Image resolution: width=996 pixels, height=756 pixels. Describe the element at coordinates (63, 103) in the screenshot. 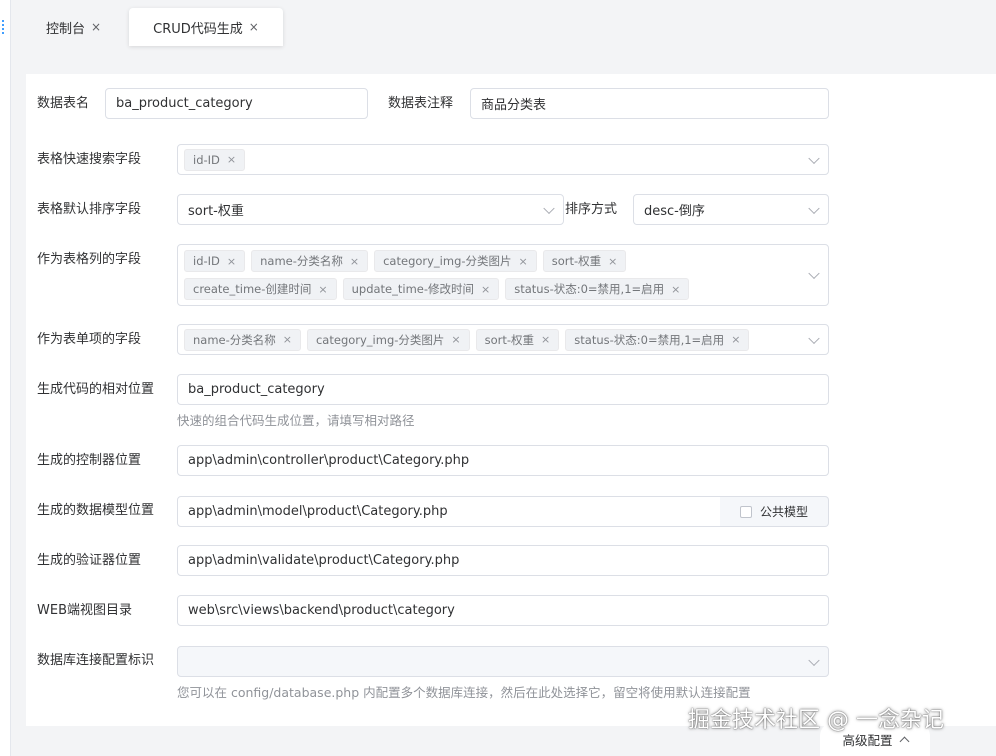

I see `table-name-label: 数据表名` at that location.